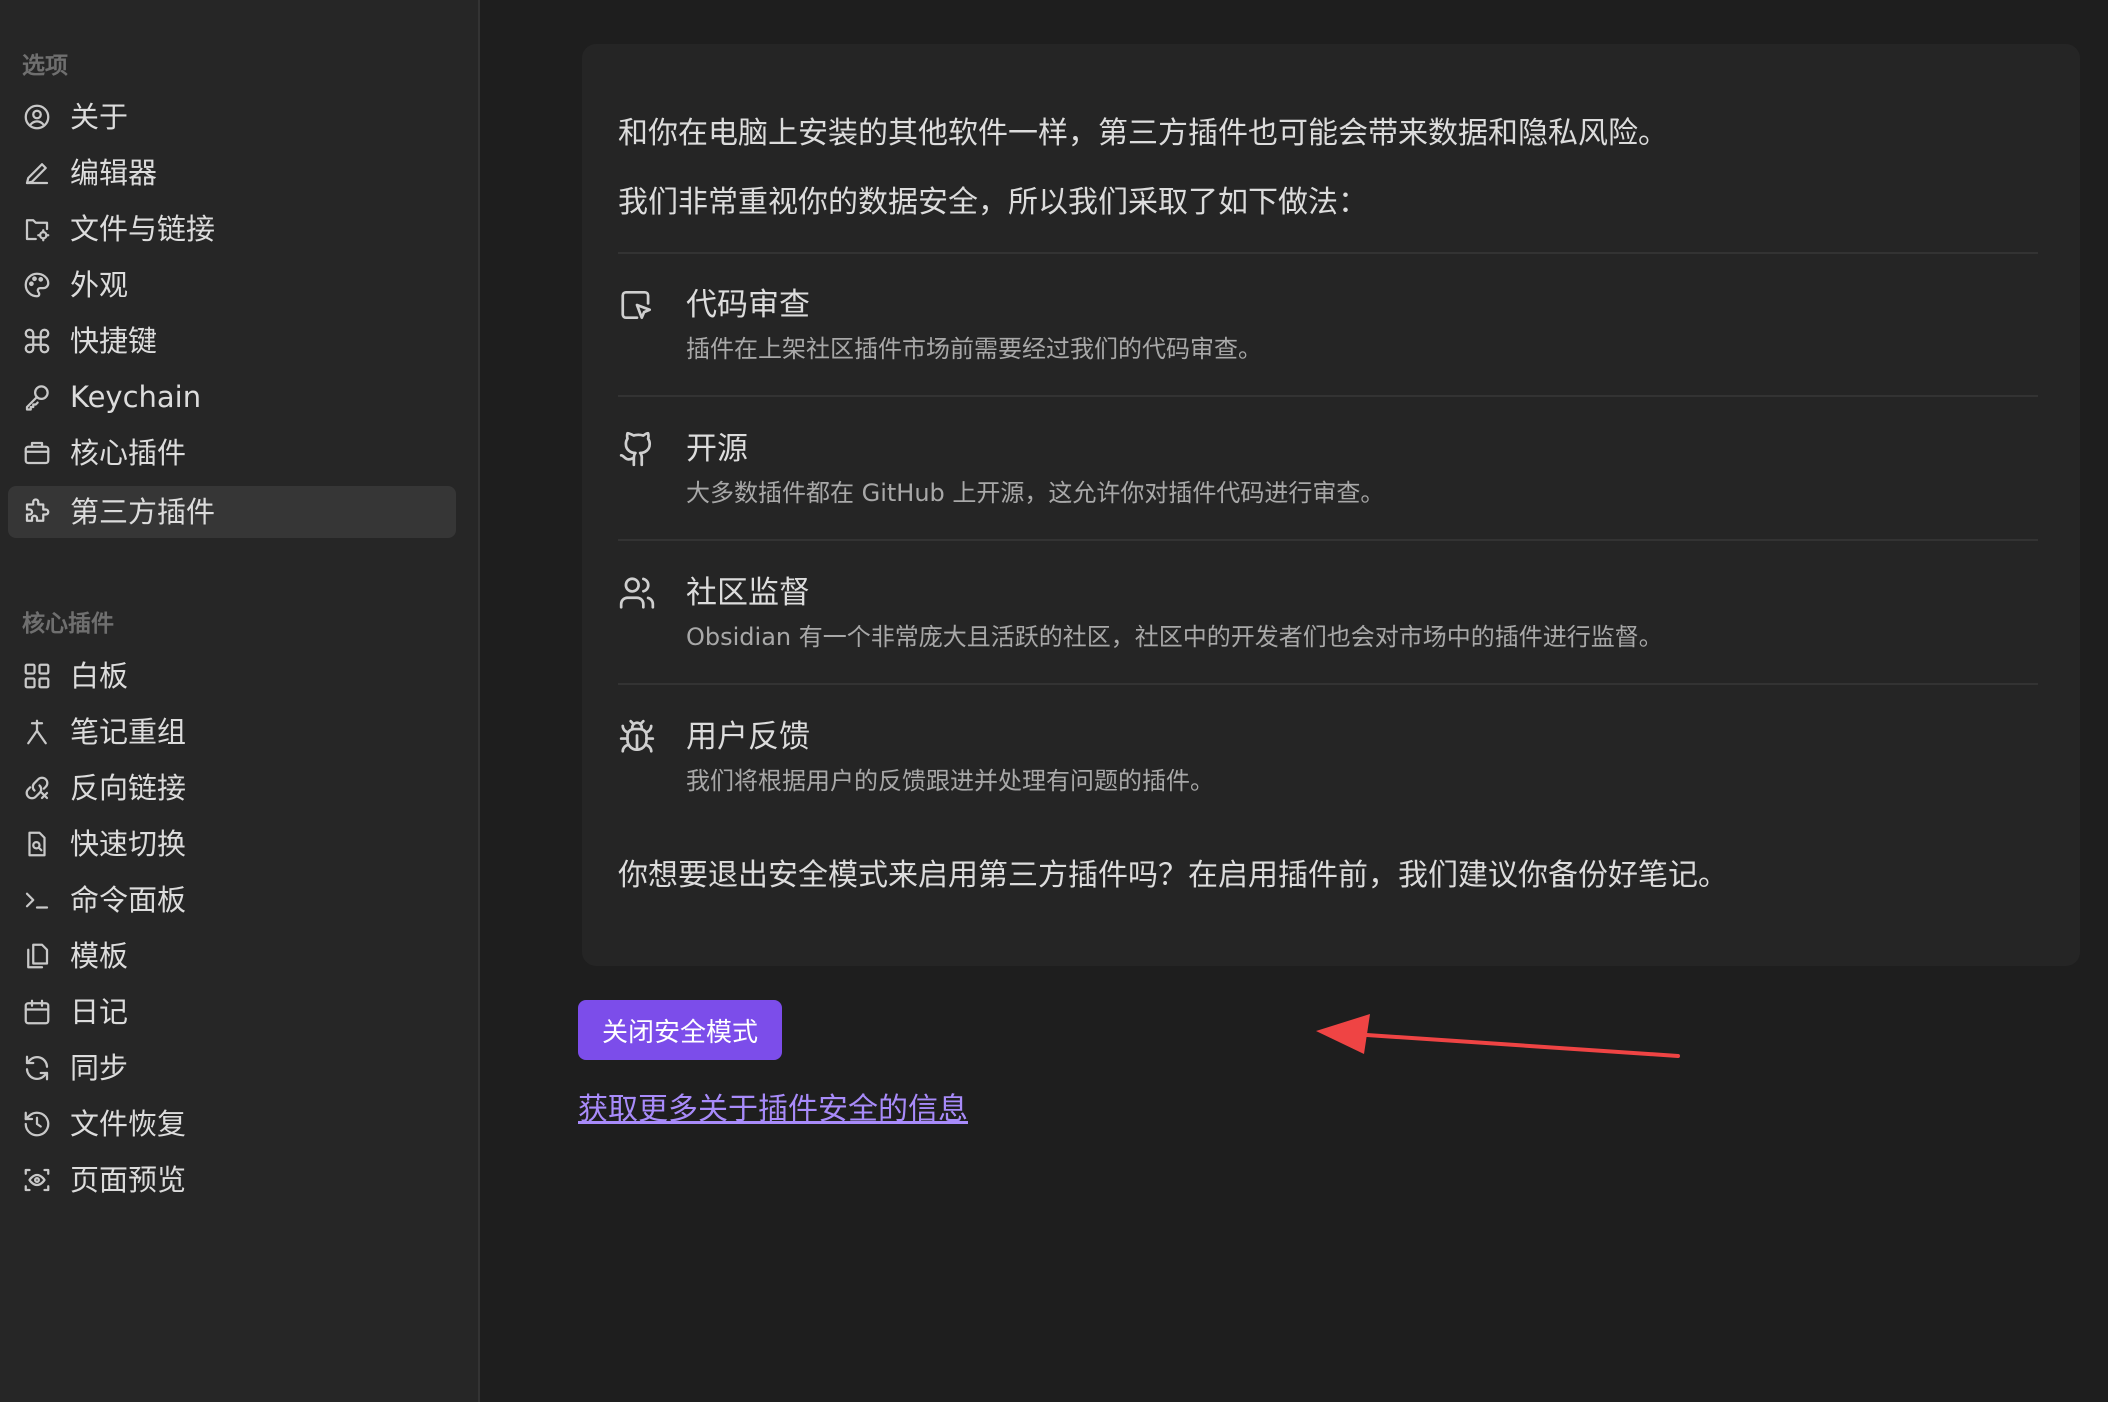 This screenshot has height=1402, width=2108. I want to click on puzzle-icon, so click(37, 512).